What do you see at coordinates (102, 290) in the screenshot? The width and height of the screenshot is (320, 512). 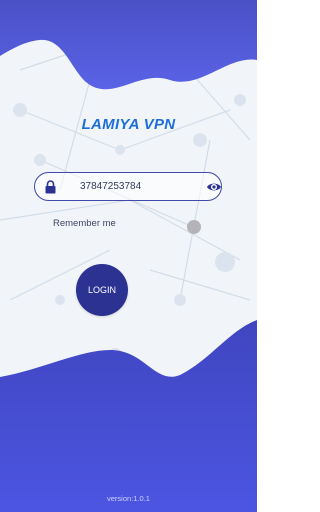 I see `login-button: LOGIN` at bounding box center [102, 290].